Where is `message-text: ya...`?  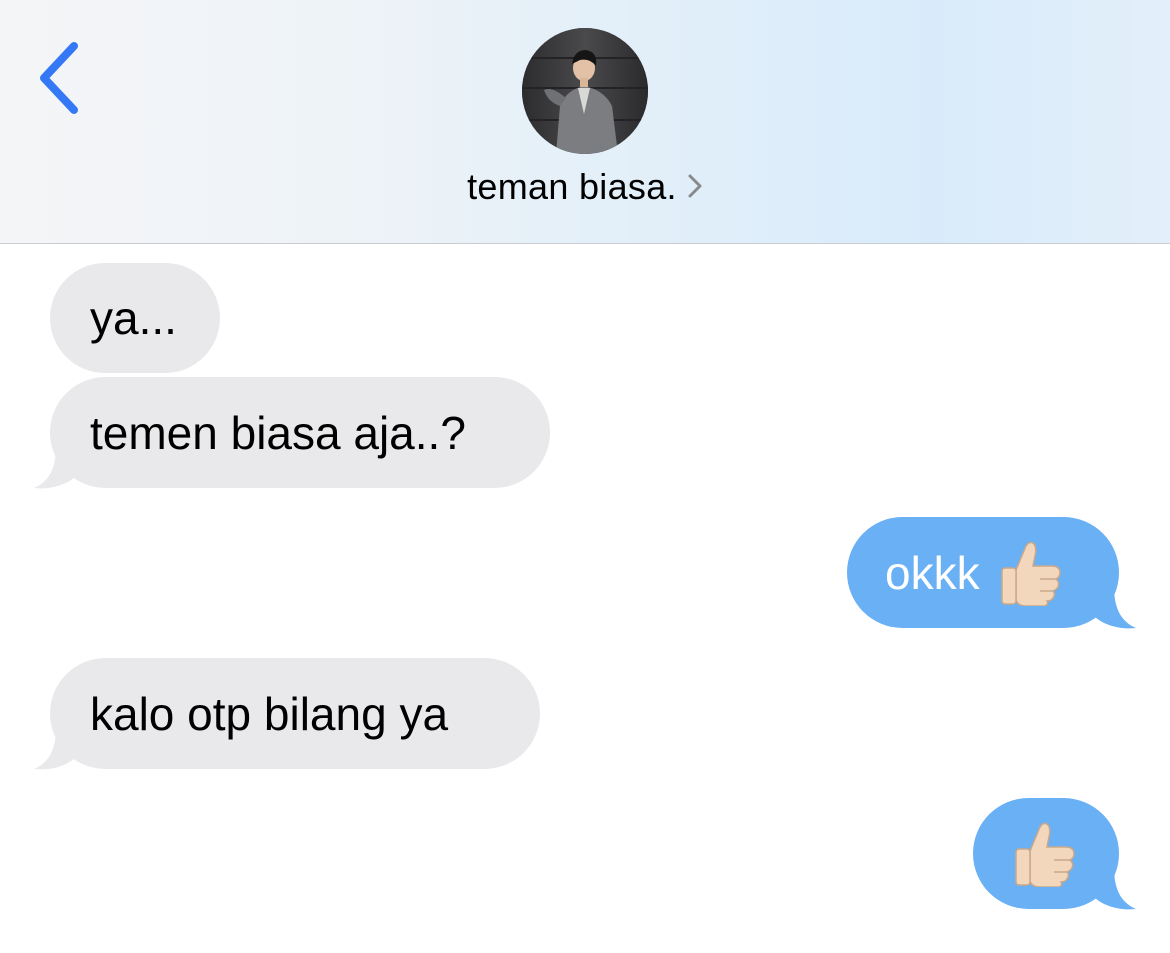 message-text: ya... is located at coordinates (133, 318).